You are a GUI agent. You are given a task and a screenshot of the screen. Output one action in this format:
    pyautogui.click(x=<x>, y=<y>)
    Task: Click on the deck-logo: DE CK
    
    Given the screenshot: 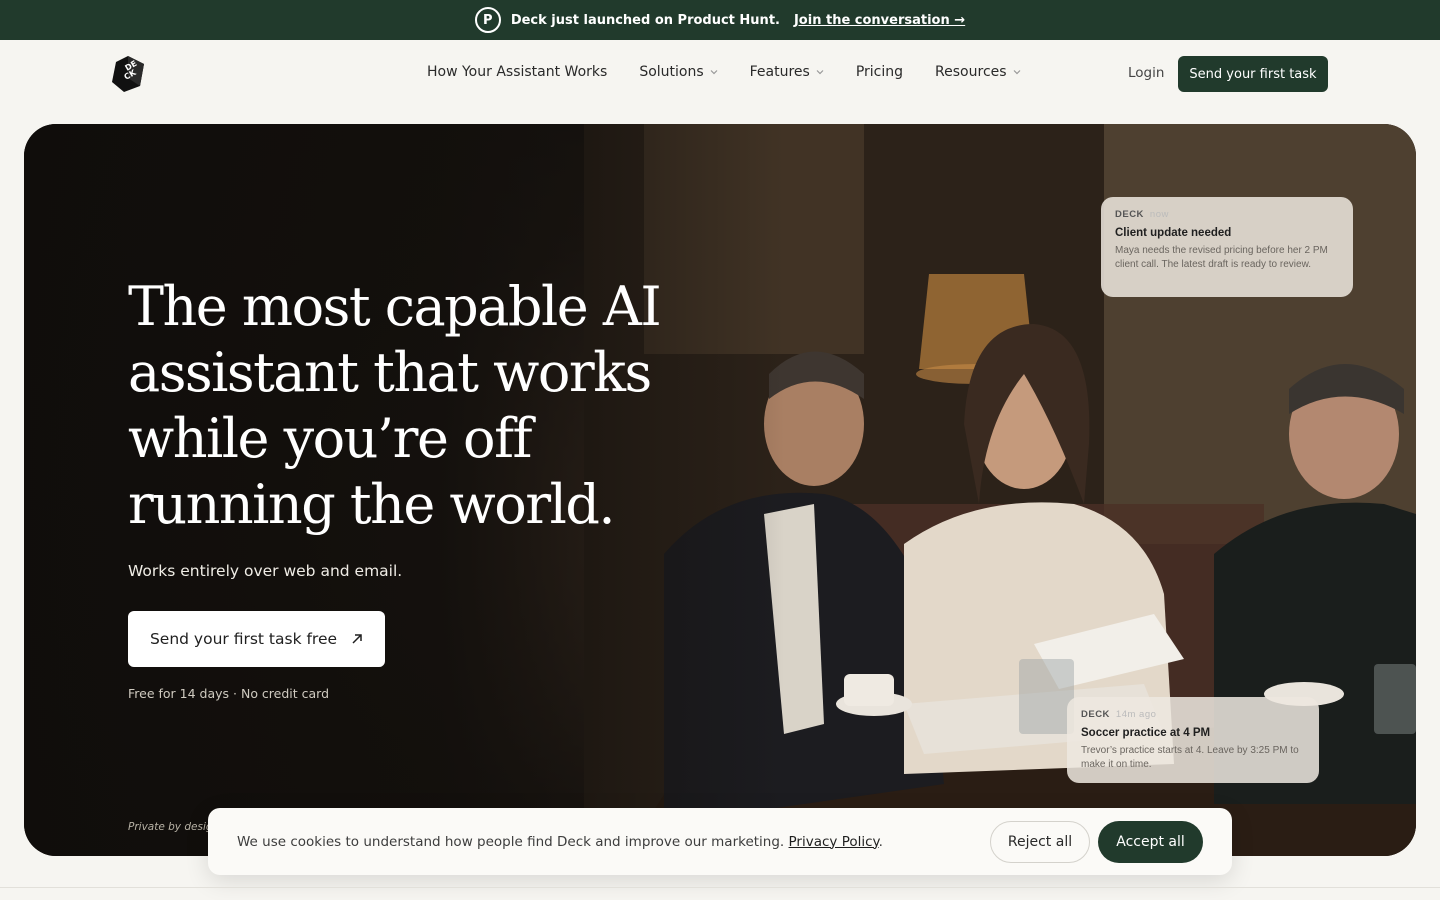 What is the action you would take?
    pyautogui.click(x=128, y=74)
    